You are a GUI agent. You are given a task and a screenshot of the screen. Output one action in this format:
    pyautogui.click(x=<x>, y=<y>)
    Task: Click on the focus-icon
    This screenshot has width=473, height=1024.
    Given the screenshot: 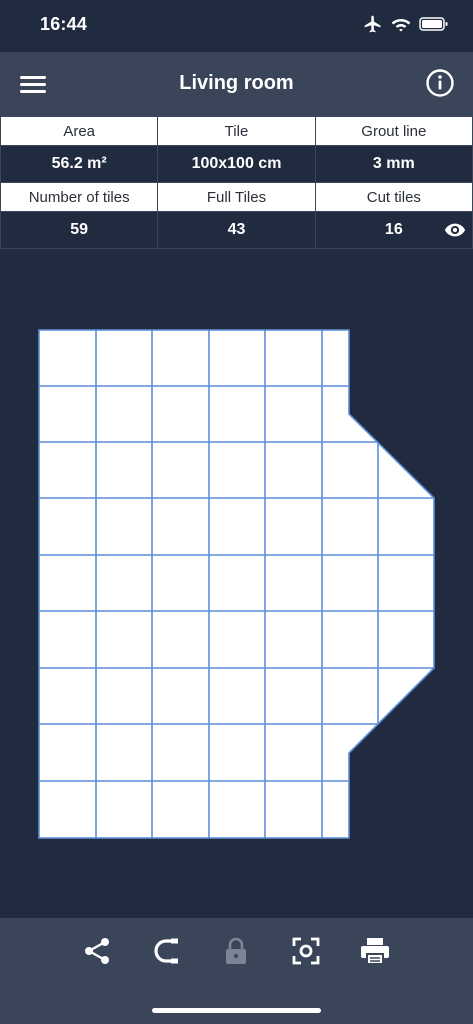 What is the action you would take?
    pyautogui.click(x=306, y=951)
    